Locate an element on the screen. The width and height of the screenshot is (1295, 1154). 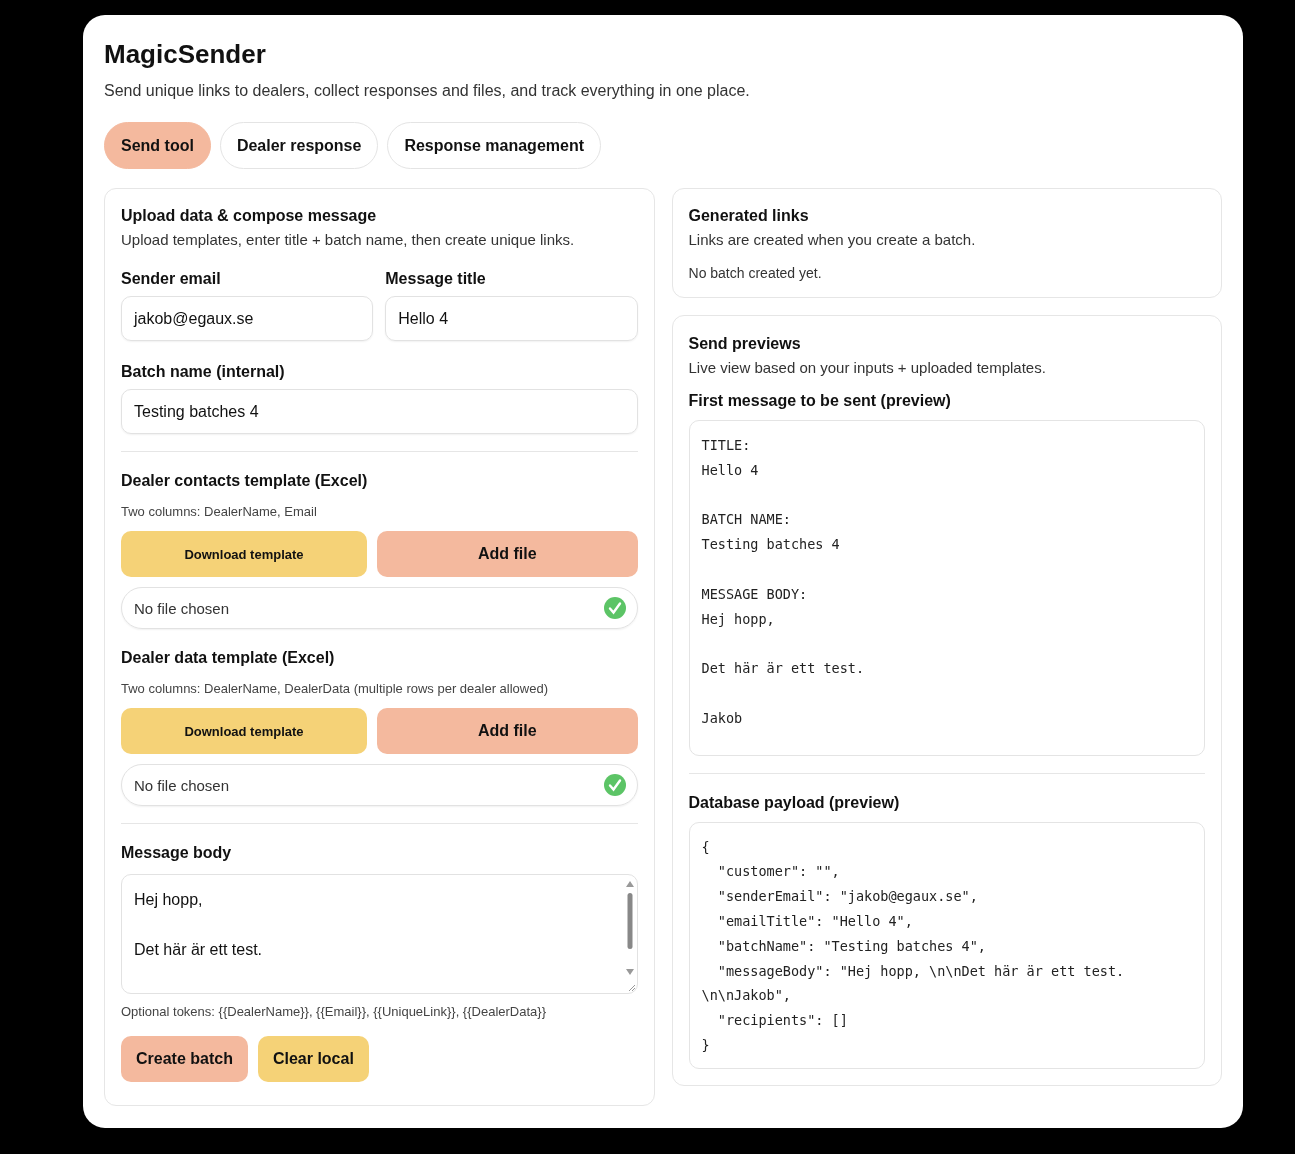
sender-email-field: jakob@egaux.se is located at coordinates (247, 318).